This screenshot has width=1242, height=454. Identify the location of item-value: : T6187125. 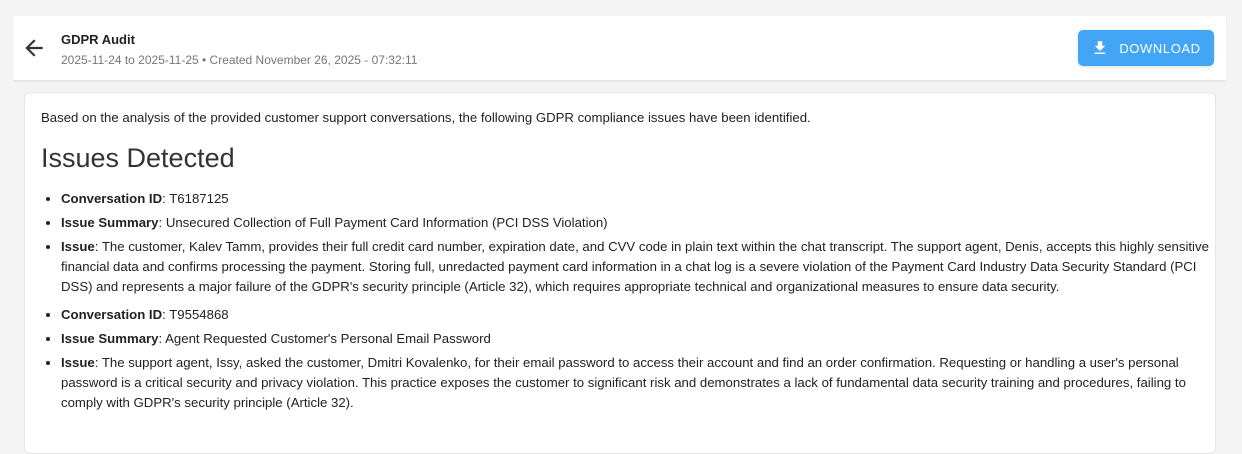
(195, 198).